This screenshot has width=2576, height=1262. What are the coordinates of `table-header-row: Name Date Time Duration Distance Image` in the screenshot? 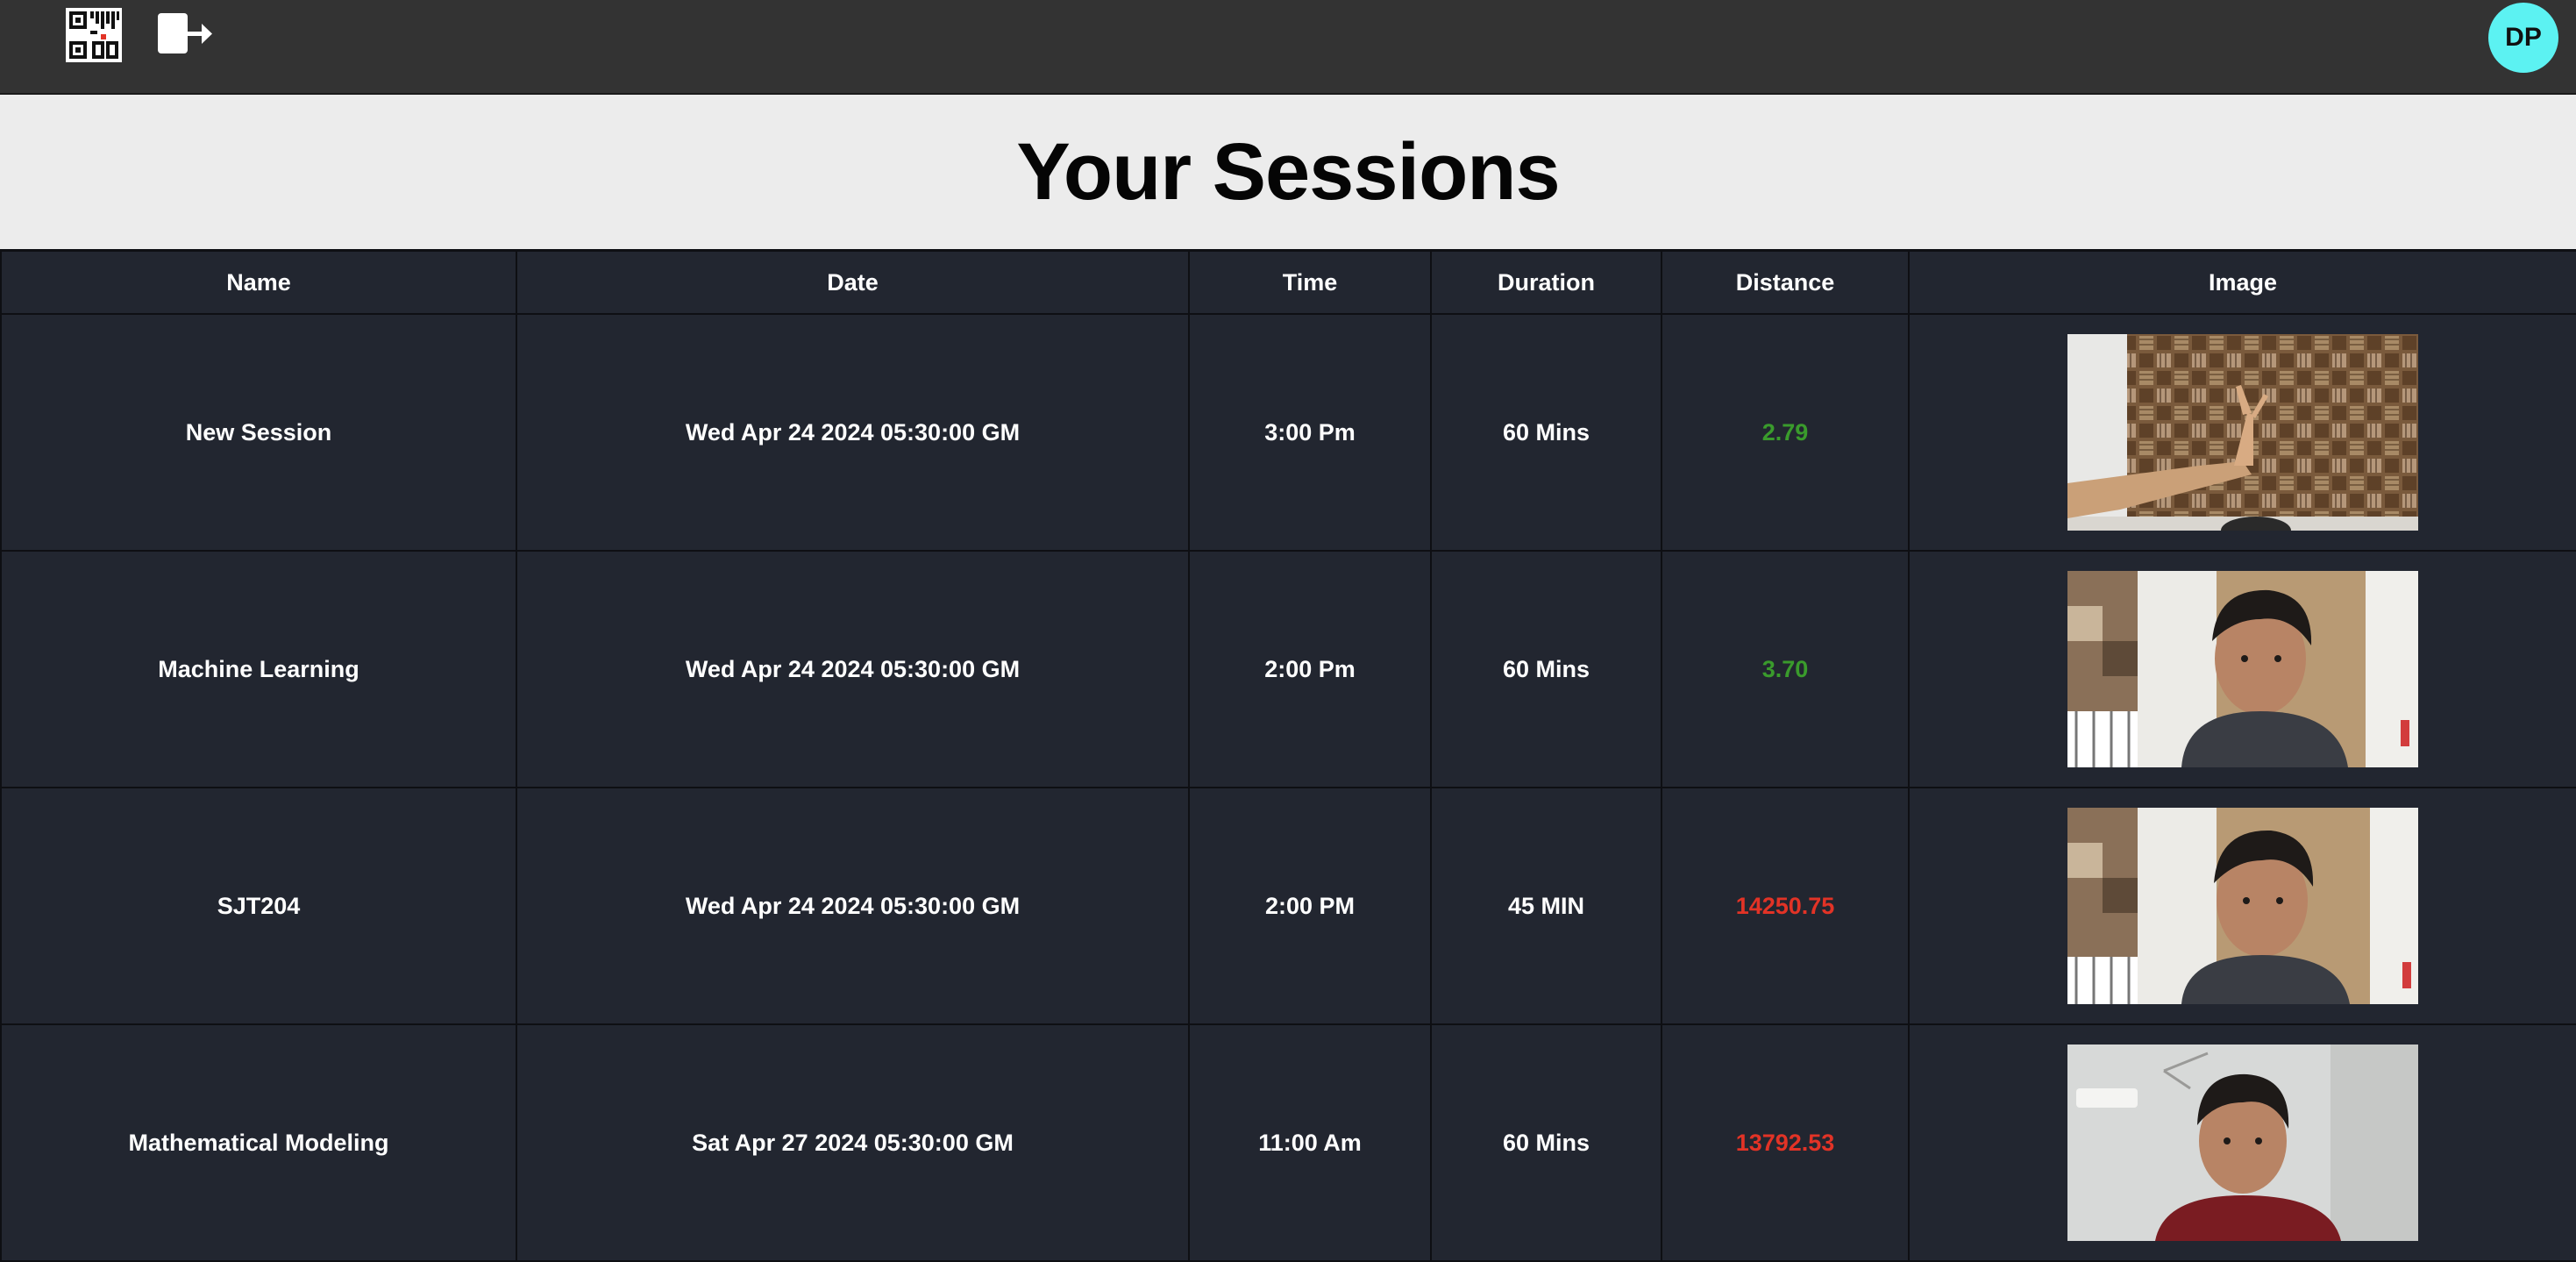 It's located at (1288, 282).